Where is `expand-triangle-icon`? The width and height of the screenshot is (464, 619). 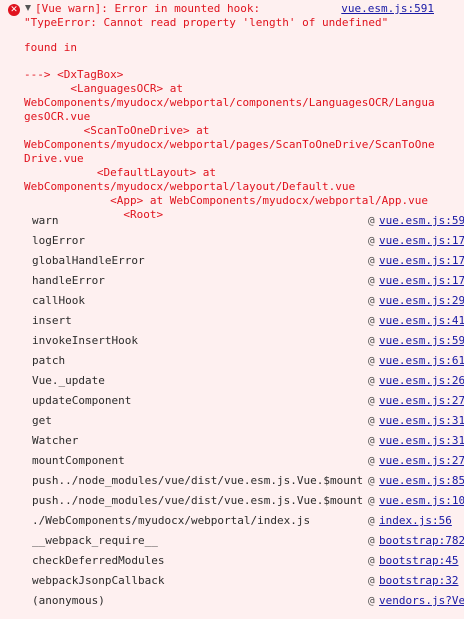
expand-triangle-icon is located at coordinates (28, 8).